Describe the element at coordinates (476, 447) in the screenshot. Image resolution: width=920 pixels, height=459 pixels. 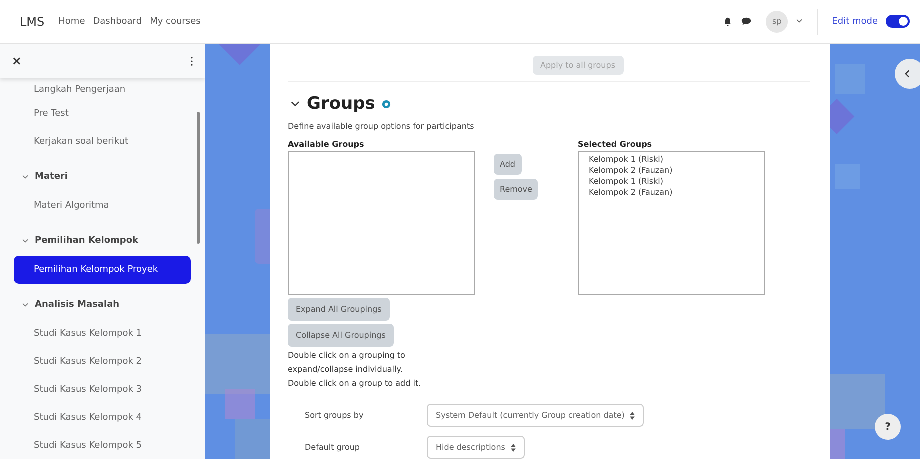
I see `setting-select: Hide descriptions` at that location.